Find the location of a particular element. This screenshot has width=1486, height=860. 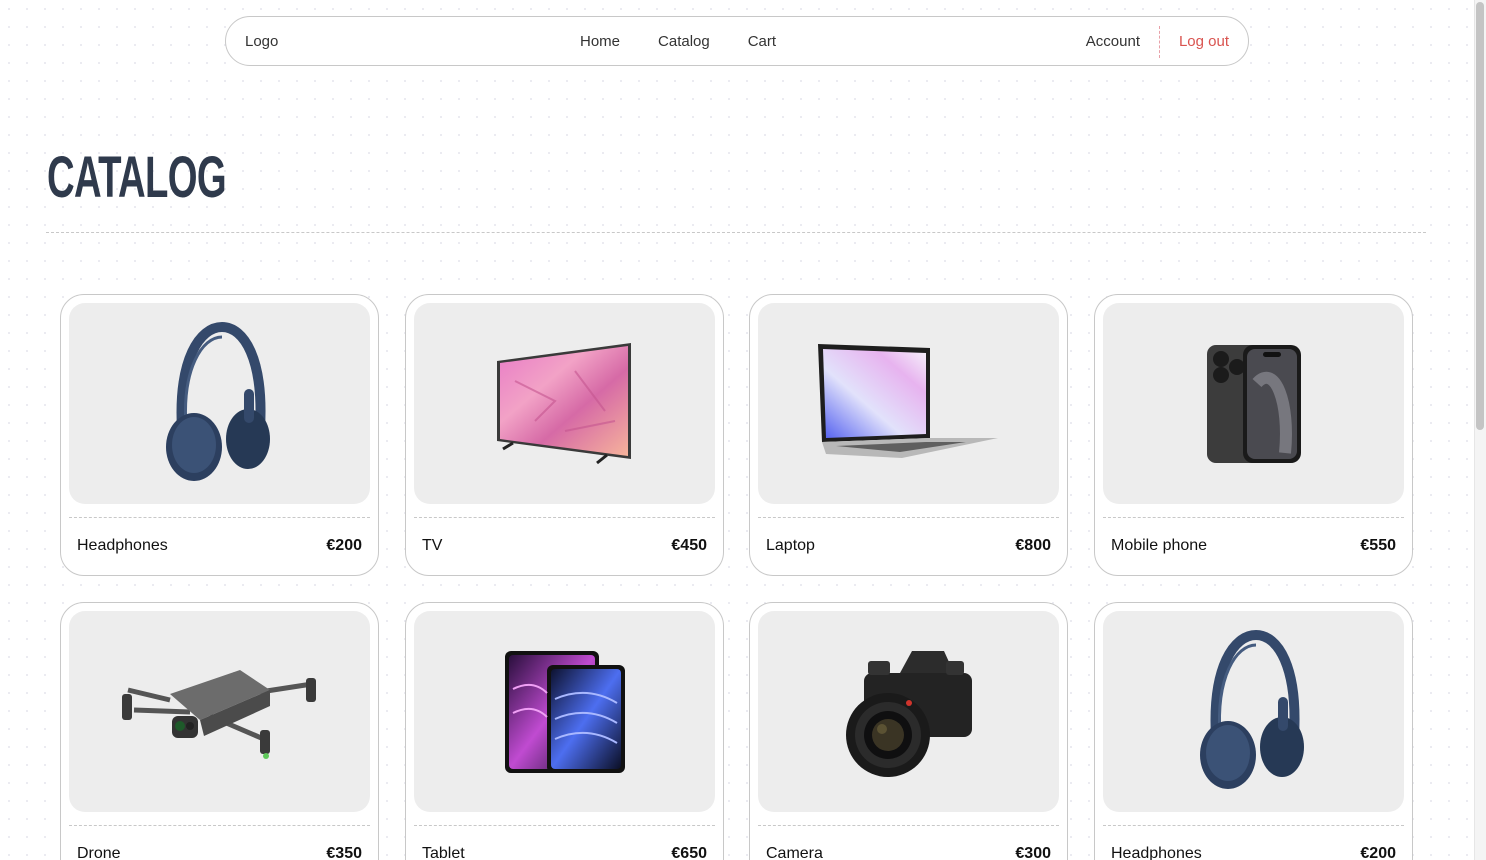

product-card-laptop: Laptop €800 is located at coordinates (908, 435).